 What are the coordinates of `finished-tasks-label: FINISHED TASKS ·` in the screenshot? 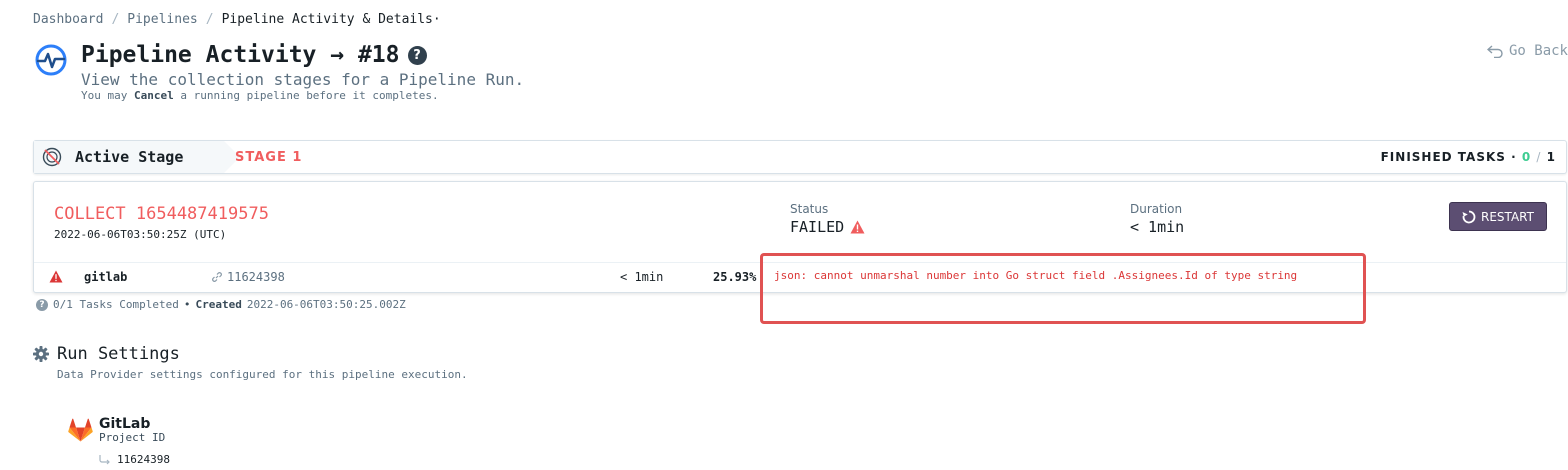 It's located at (1448, 157).